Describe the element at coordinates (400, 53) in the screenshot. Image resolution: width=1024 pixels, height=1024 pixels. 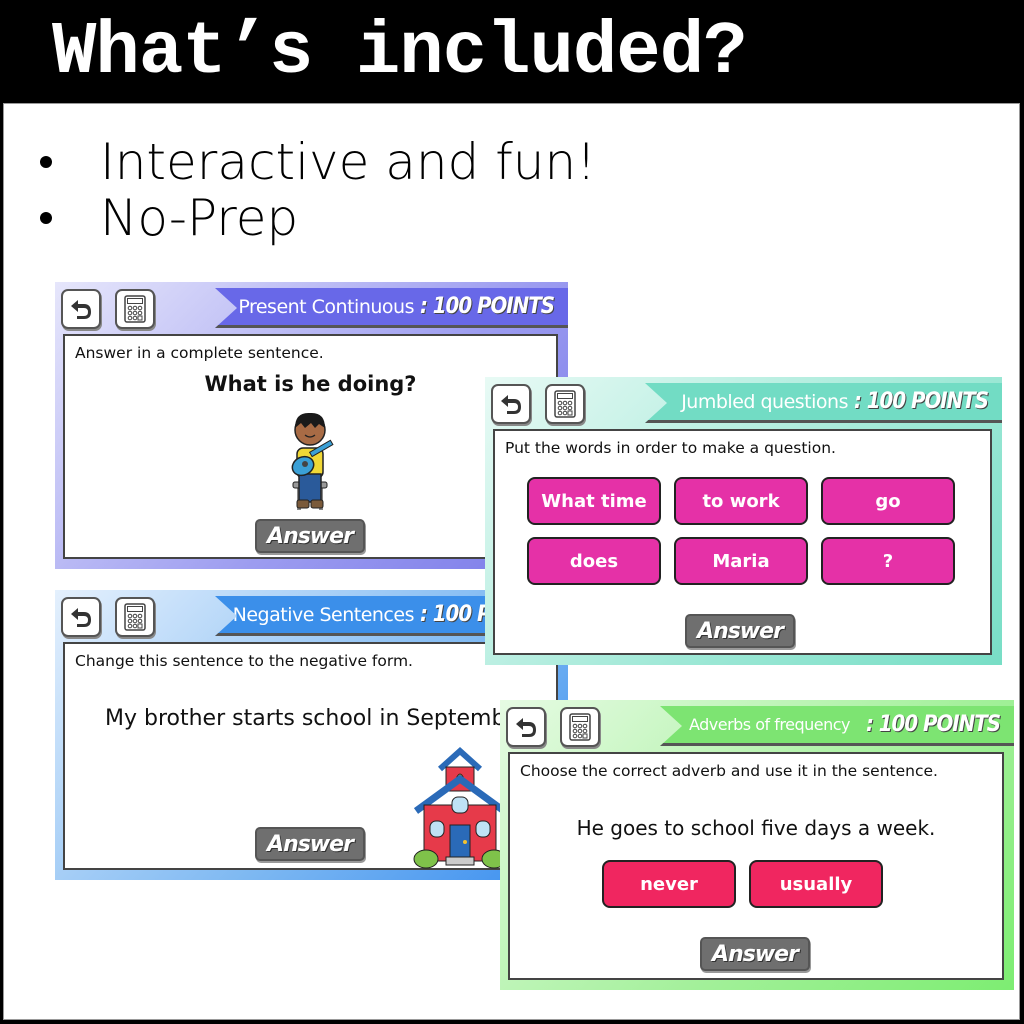
I see `page-title: What’s included?` at that location.